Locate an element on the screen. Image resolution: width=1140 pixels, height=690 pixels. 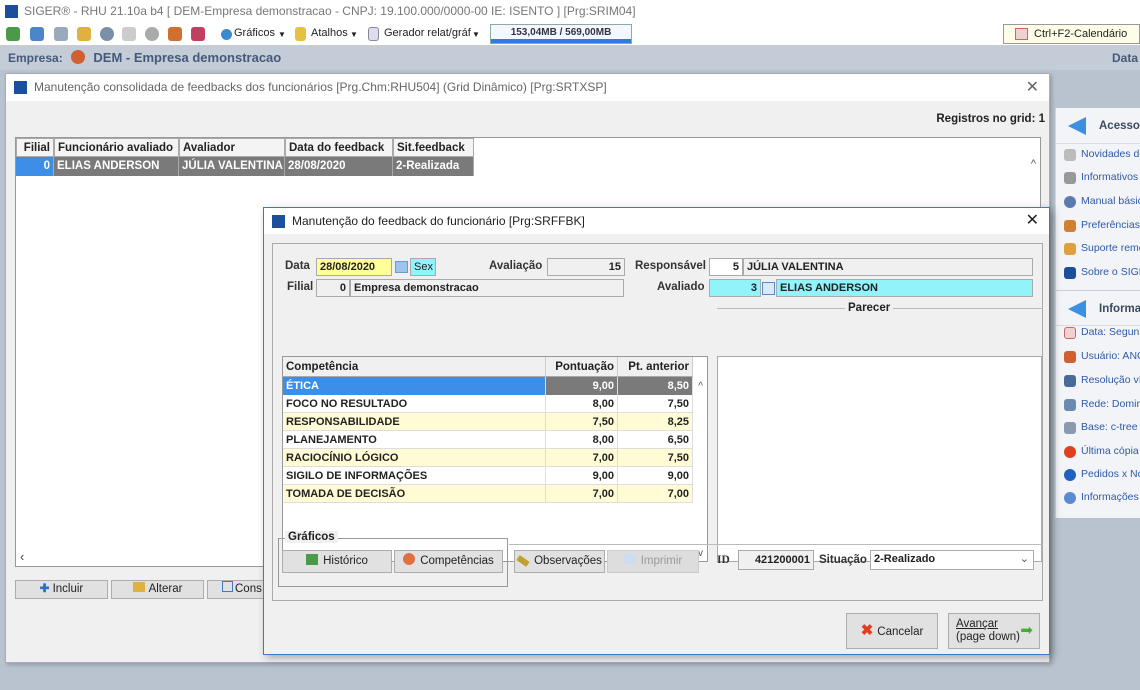
consultar-button: Cons is located at coordinates (237, 589).